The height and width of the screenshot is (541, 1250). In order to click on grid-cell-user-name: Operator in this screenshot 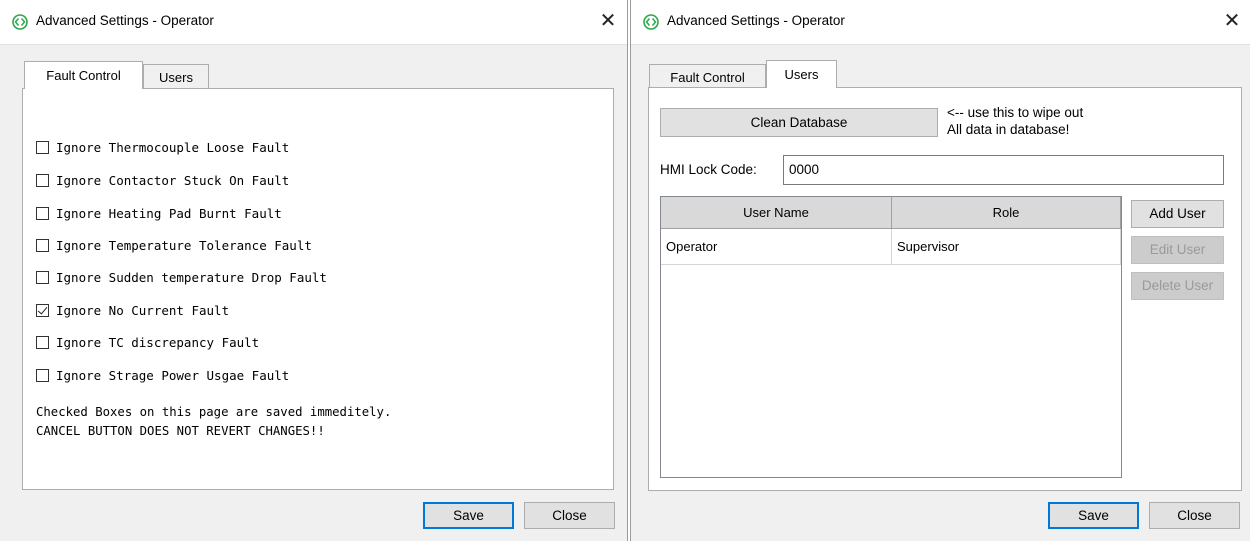, I will do `click(776, 247)`.